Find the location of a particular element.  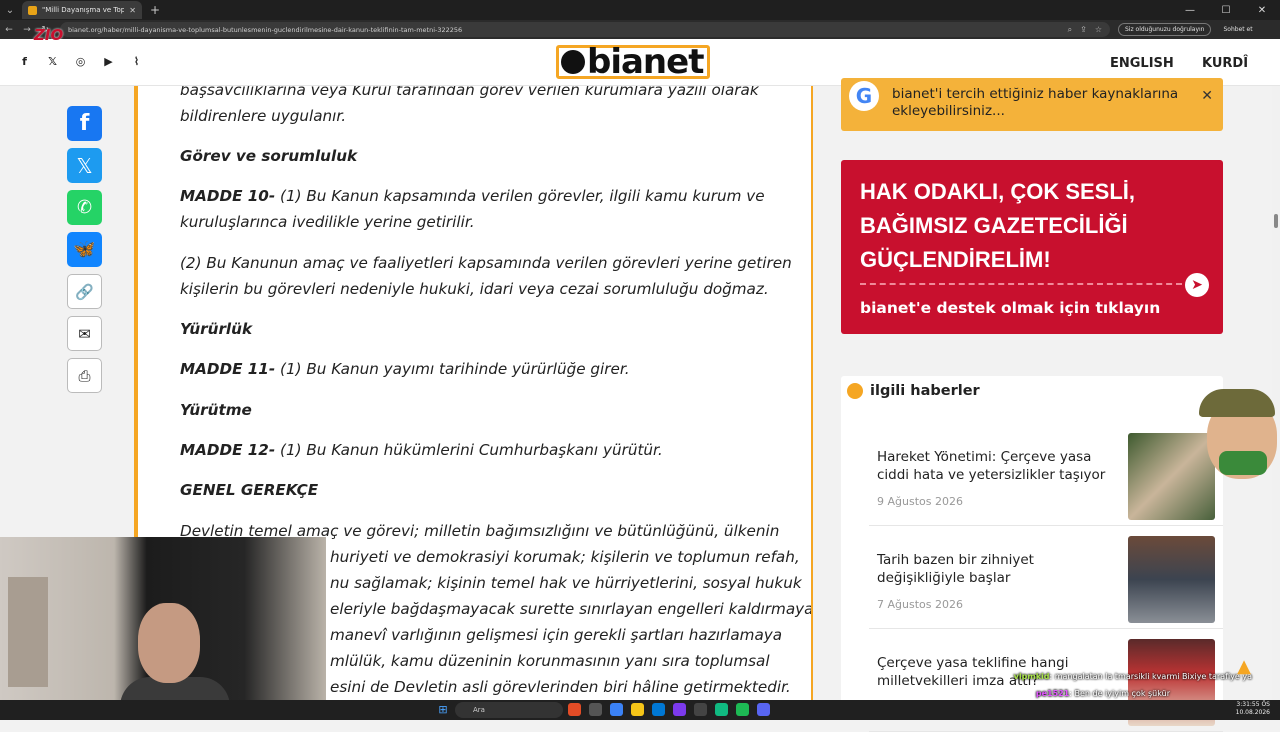

avatar-hat is located at coordinates (1237, 403).